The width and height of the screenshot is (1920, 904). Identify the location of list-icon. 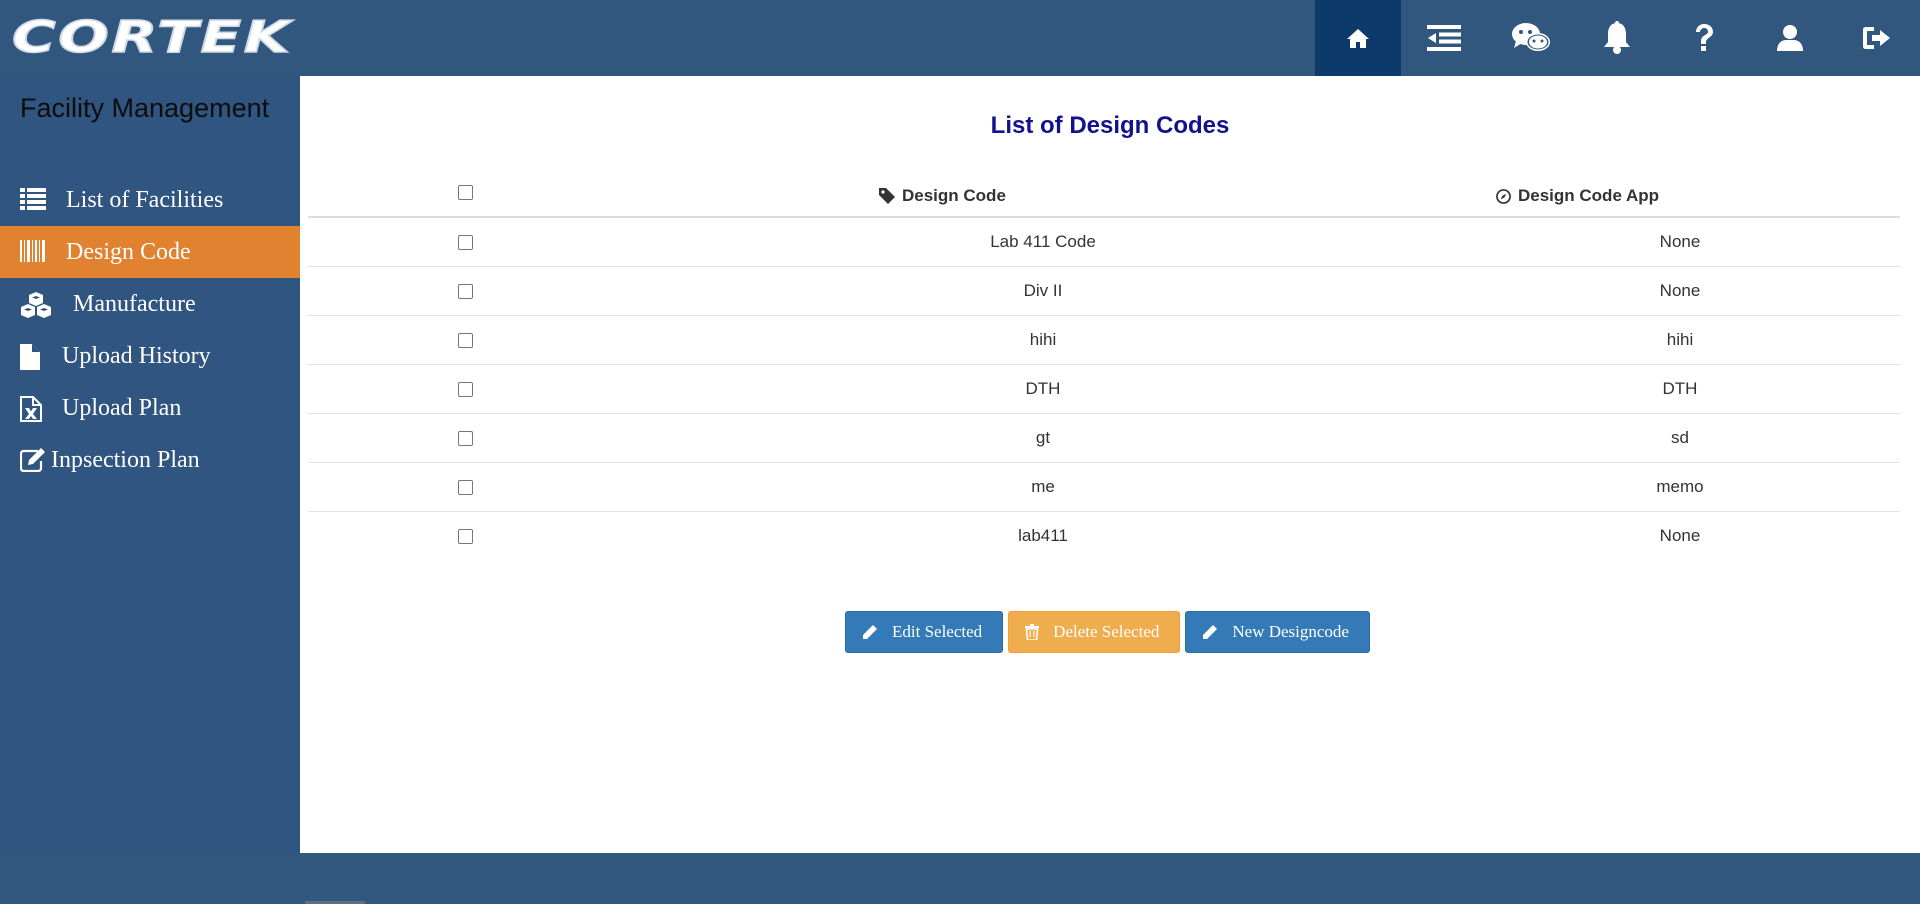
(34, 200).